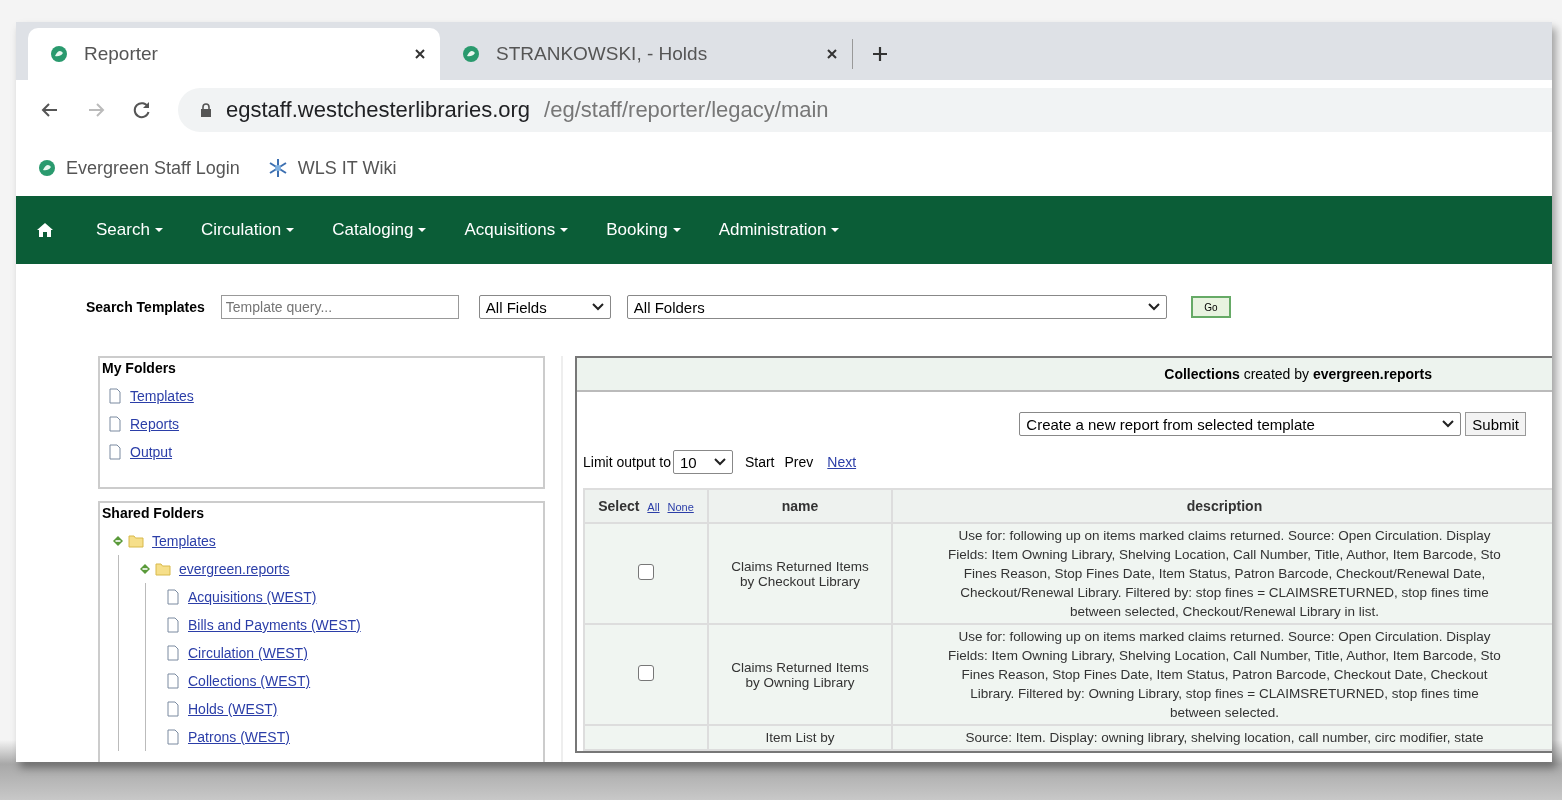  I want to click on url-path: /eg/staff/reporter/legacy/main, so click(686, 110).